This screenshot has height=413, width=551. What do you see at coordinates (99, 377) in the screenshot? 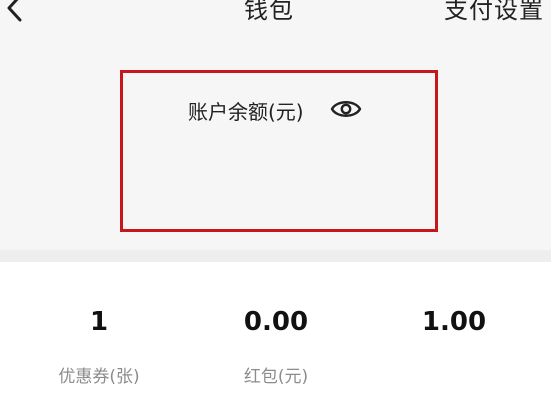
I see `coupons-label: 优惠券(张)` at bounding box center [99, 377].